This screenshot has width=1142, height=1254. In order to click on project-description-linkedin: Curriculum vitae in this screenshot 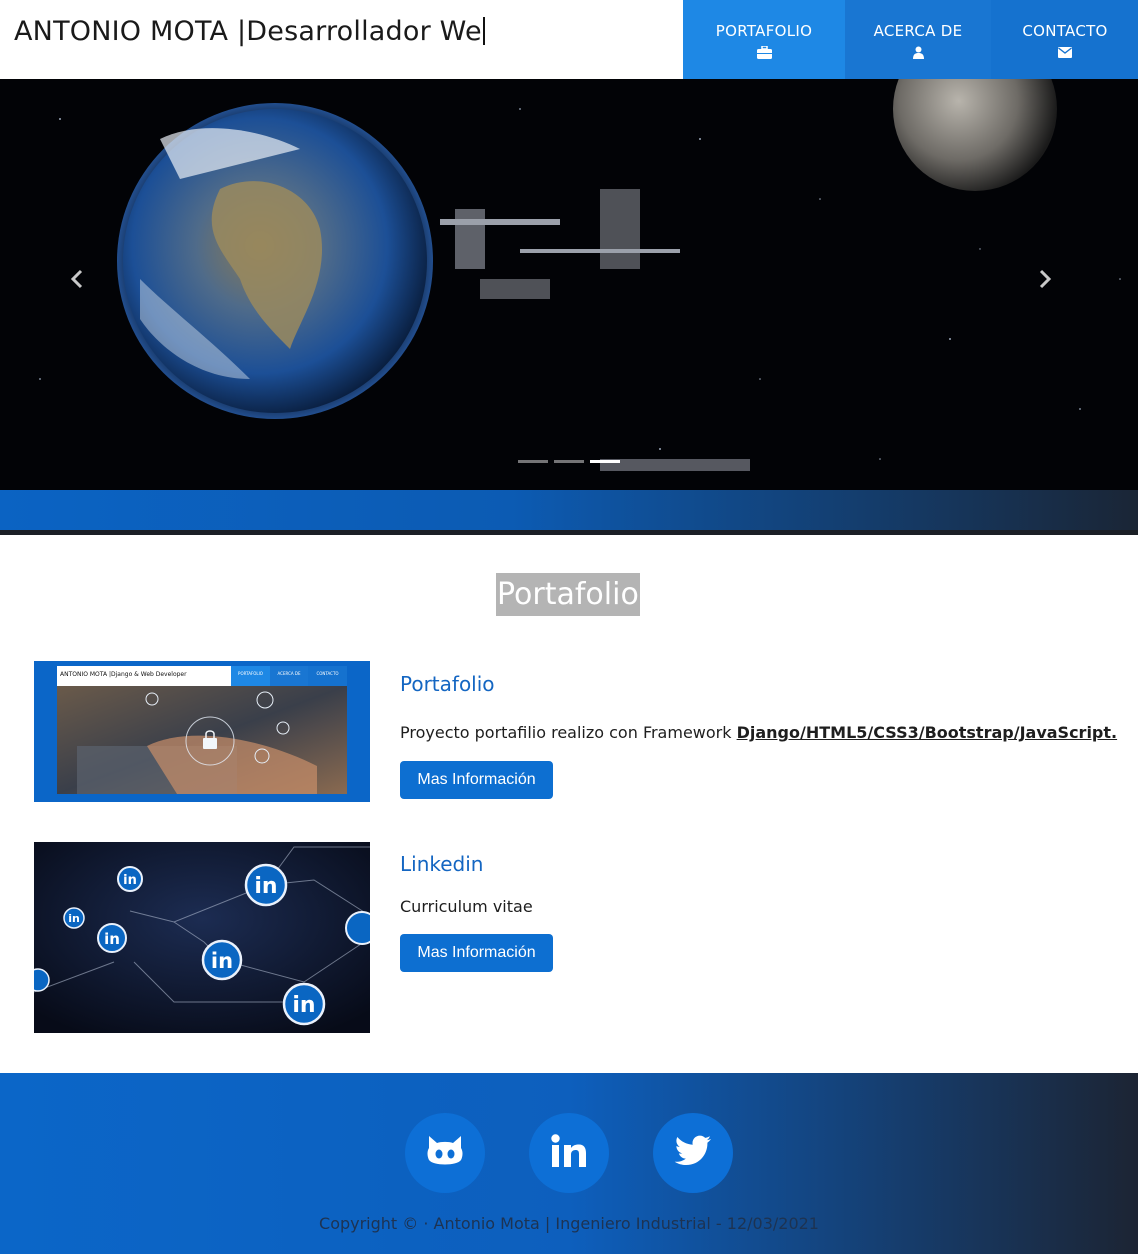, I will do `click(466, 906)`.